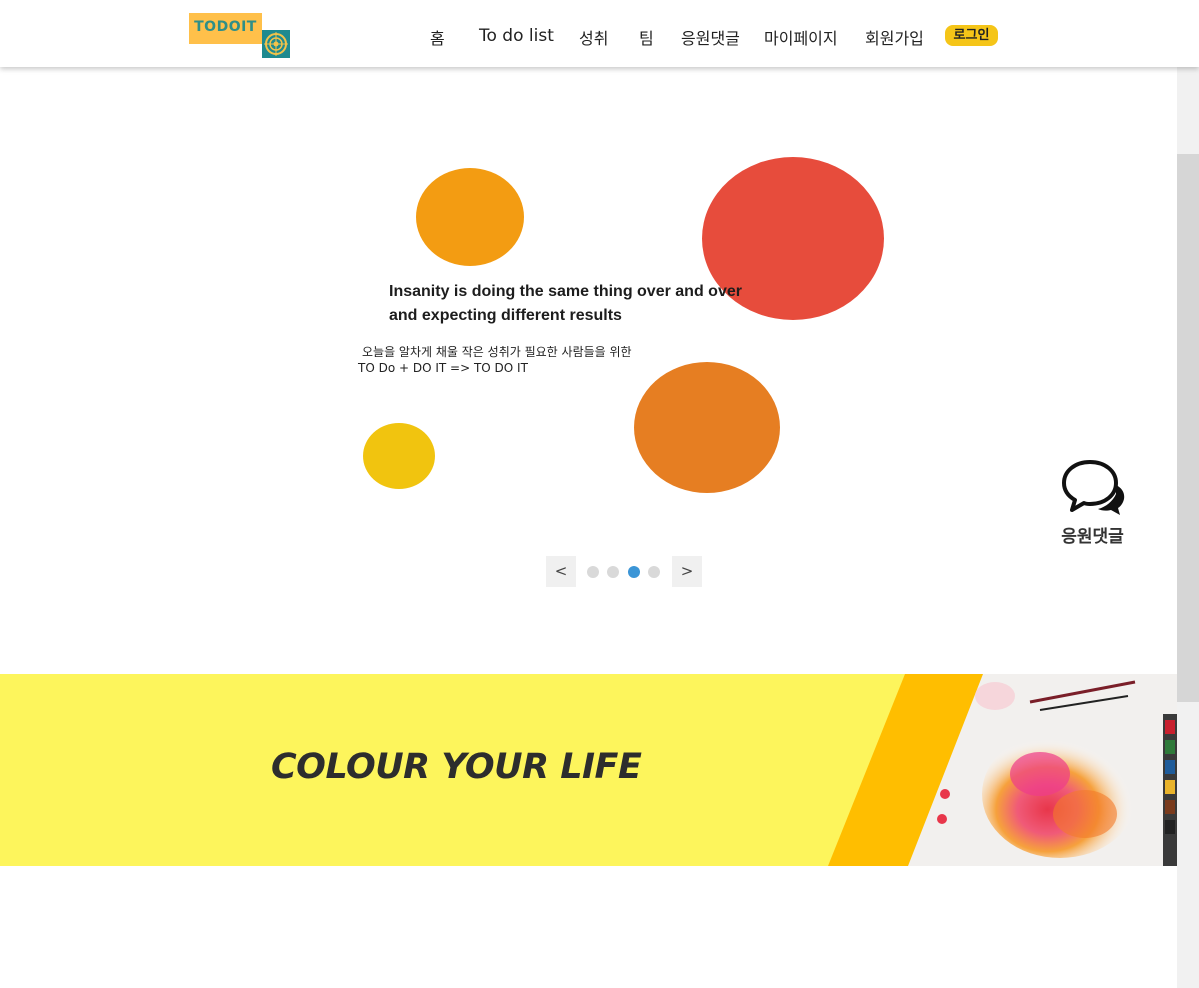  I want to click on cheer-comments-float-button: 응원댓글, so click(1092, 503).